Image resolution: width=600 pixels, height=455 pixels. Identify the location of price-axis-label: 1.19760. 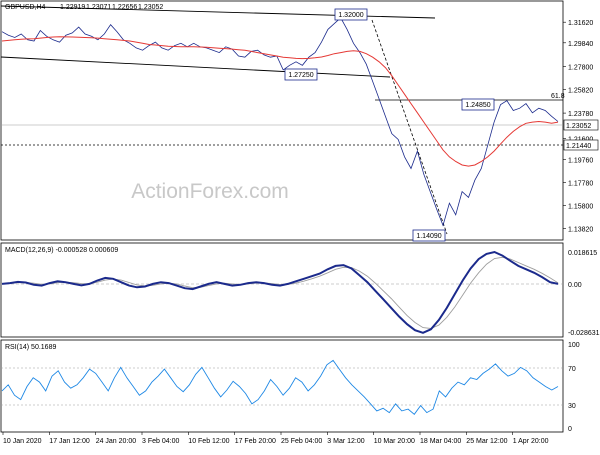
(580, 161).